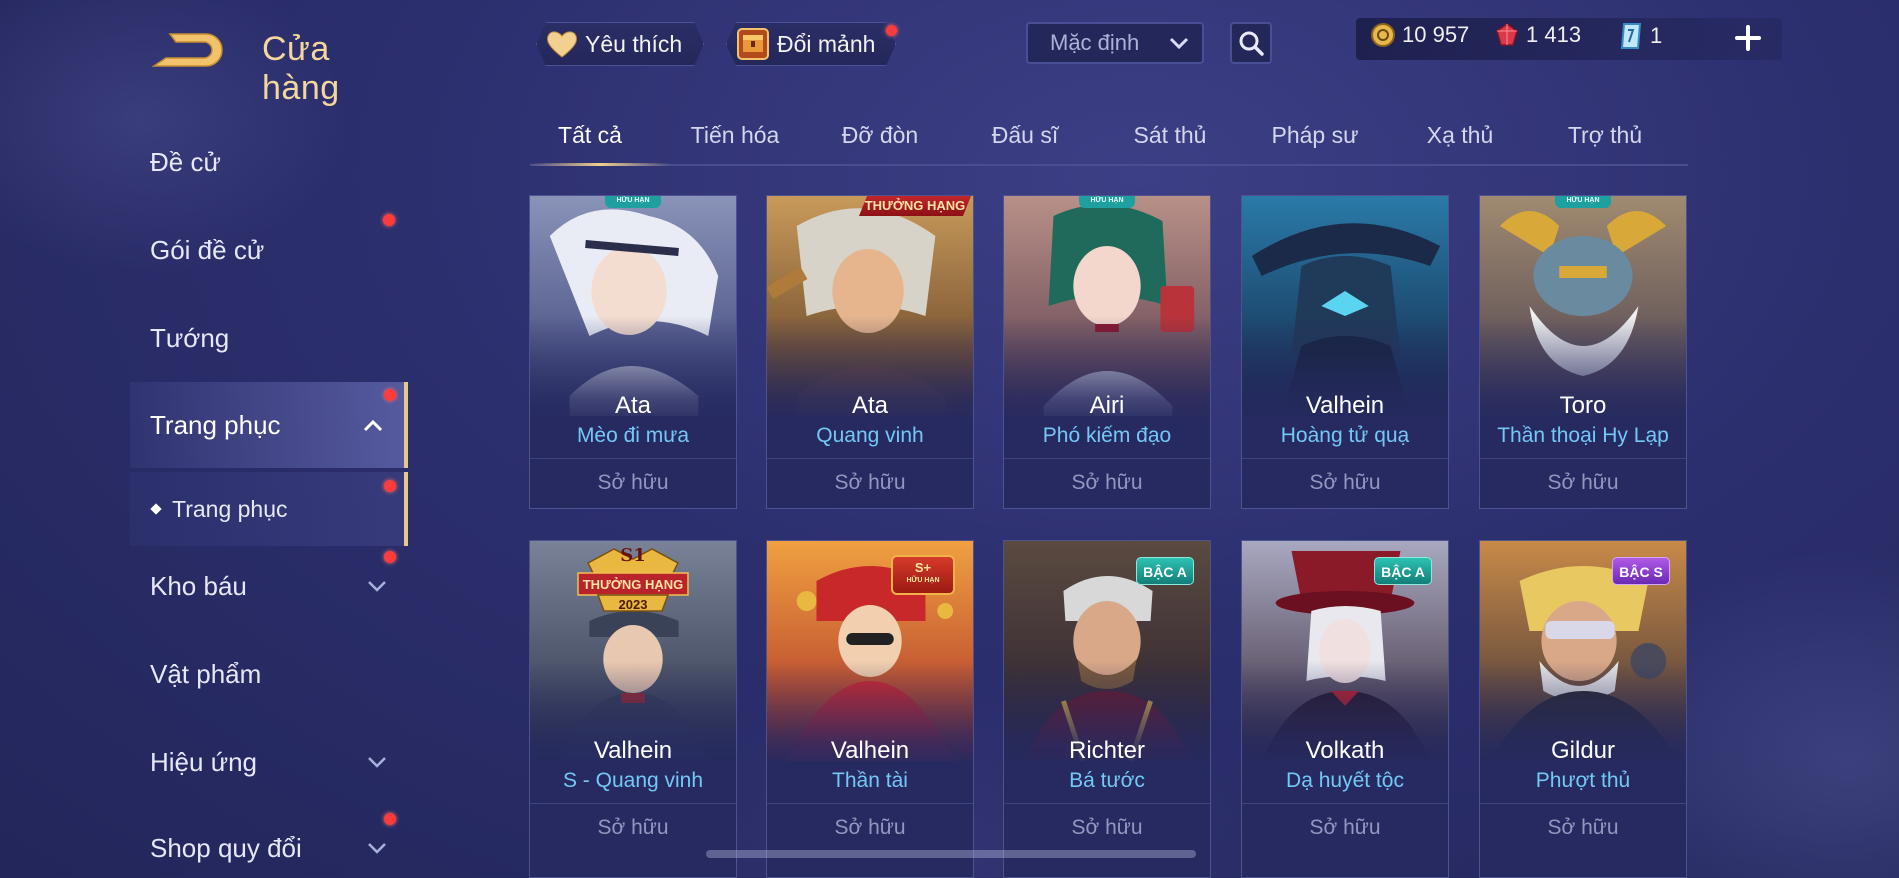 The width and height of the screenshot is (1899, 878). I want to click on top-up-button, so click(1748, 38).